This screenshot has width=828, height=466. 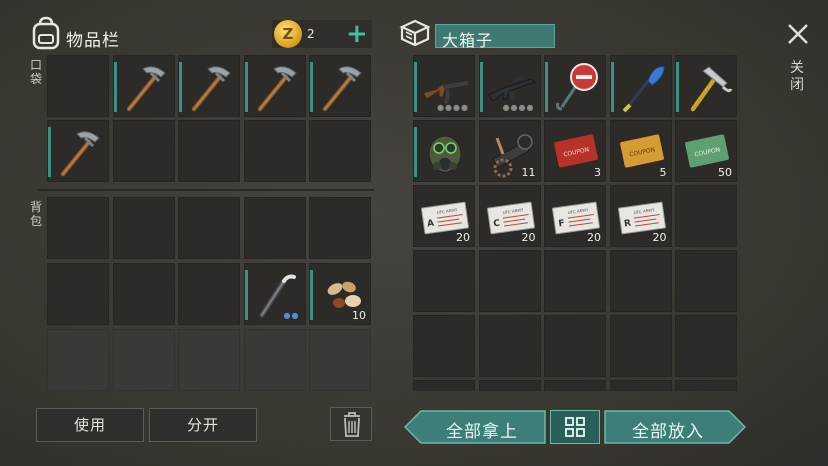 What do you see at coordinates (575, 216) in the screenshot?
I see `container-slot: UFC ARMY F 20` at bounding box center [575, 216].